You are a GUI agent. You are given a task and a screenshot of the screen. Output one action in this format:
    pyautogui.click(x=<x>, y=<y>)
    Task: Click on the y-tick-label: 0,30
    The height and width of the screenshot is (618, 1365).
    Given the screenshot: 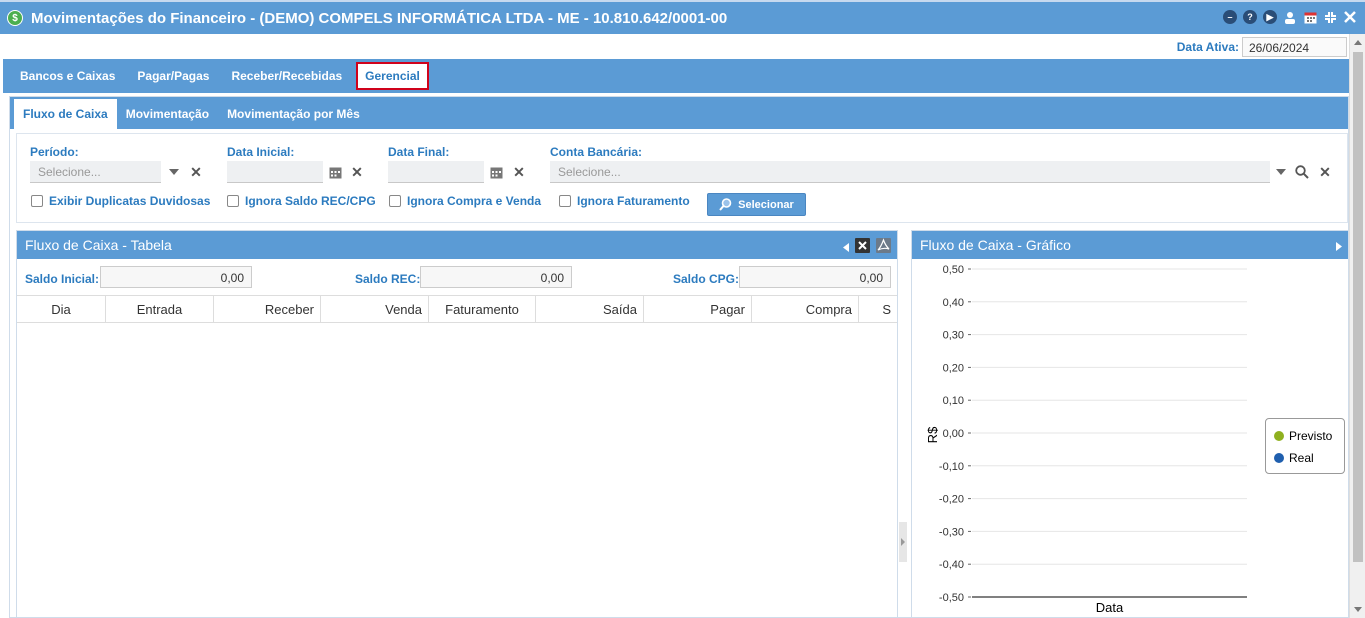 What is the action you would take?
    pyautogui.click(x=953, y=336)
    